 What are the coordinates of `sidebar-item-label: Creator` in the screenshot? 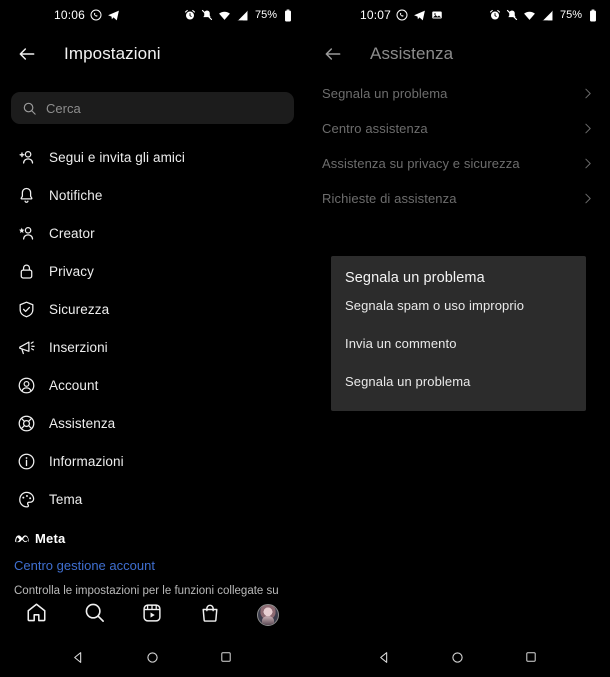 It's located at (72, 233).